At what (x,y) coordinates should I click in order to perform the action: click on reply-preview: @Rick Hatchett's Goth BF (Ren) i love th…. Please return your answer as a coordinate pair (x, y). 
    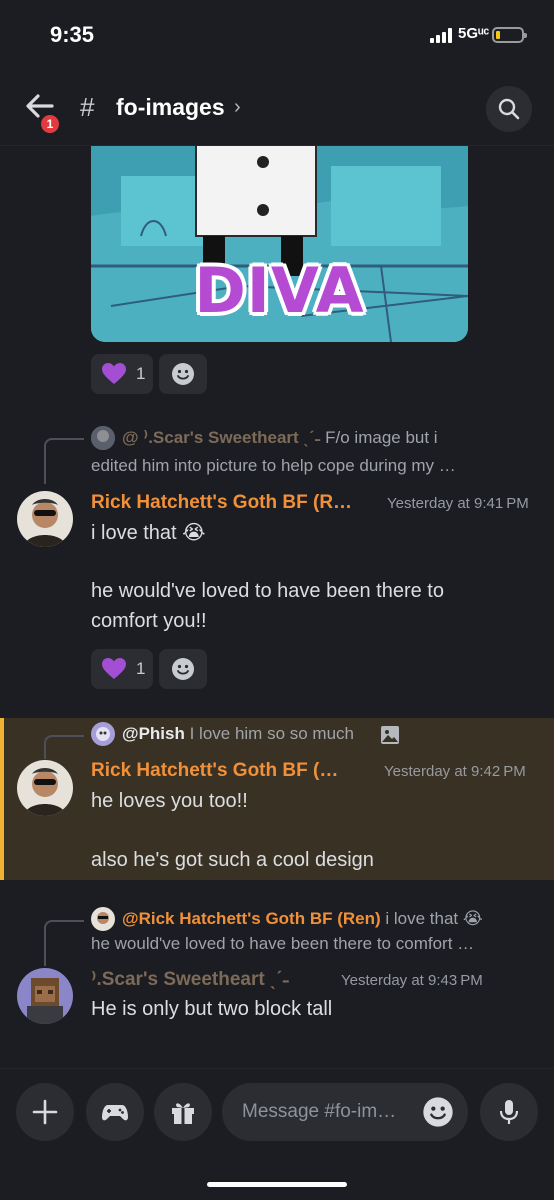
    Looking at the image, I should click on (327, 919).